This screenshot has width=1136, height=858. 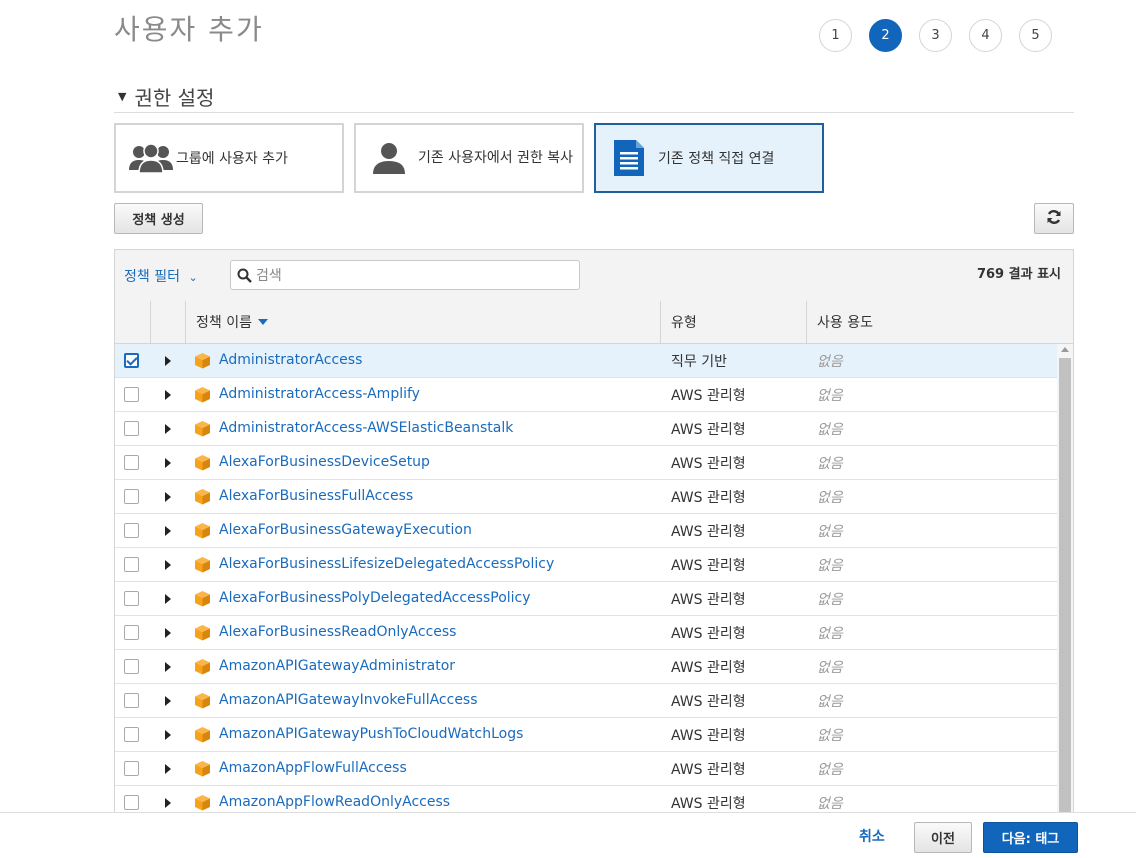 I want to click on policy-name-link: AmazonAppFlowReadOnlyAccess, so click(x=334, y=802).